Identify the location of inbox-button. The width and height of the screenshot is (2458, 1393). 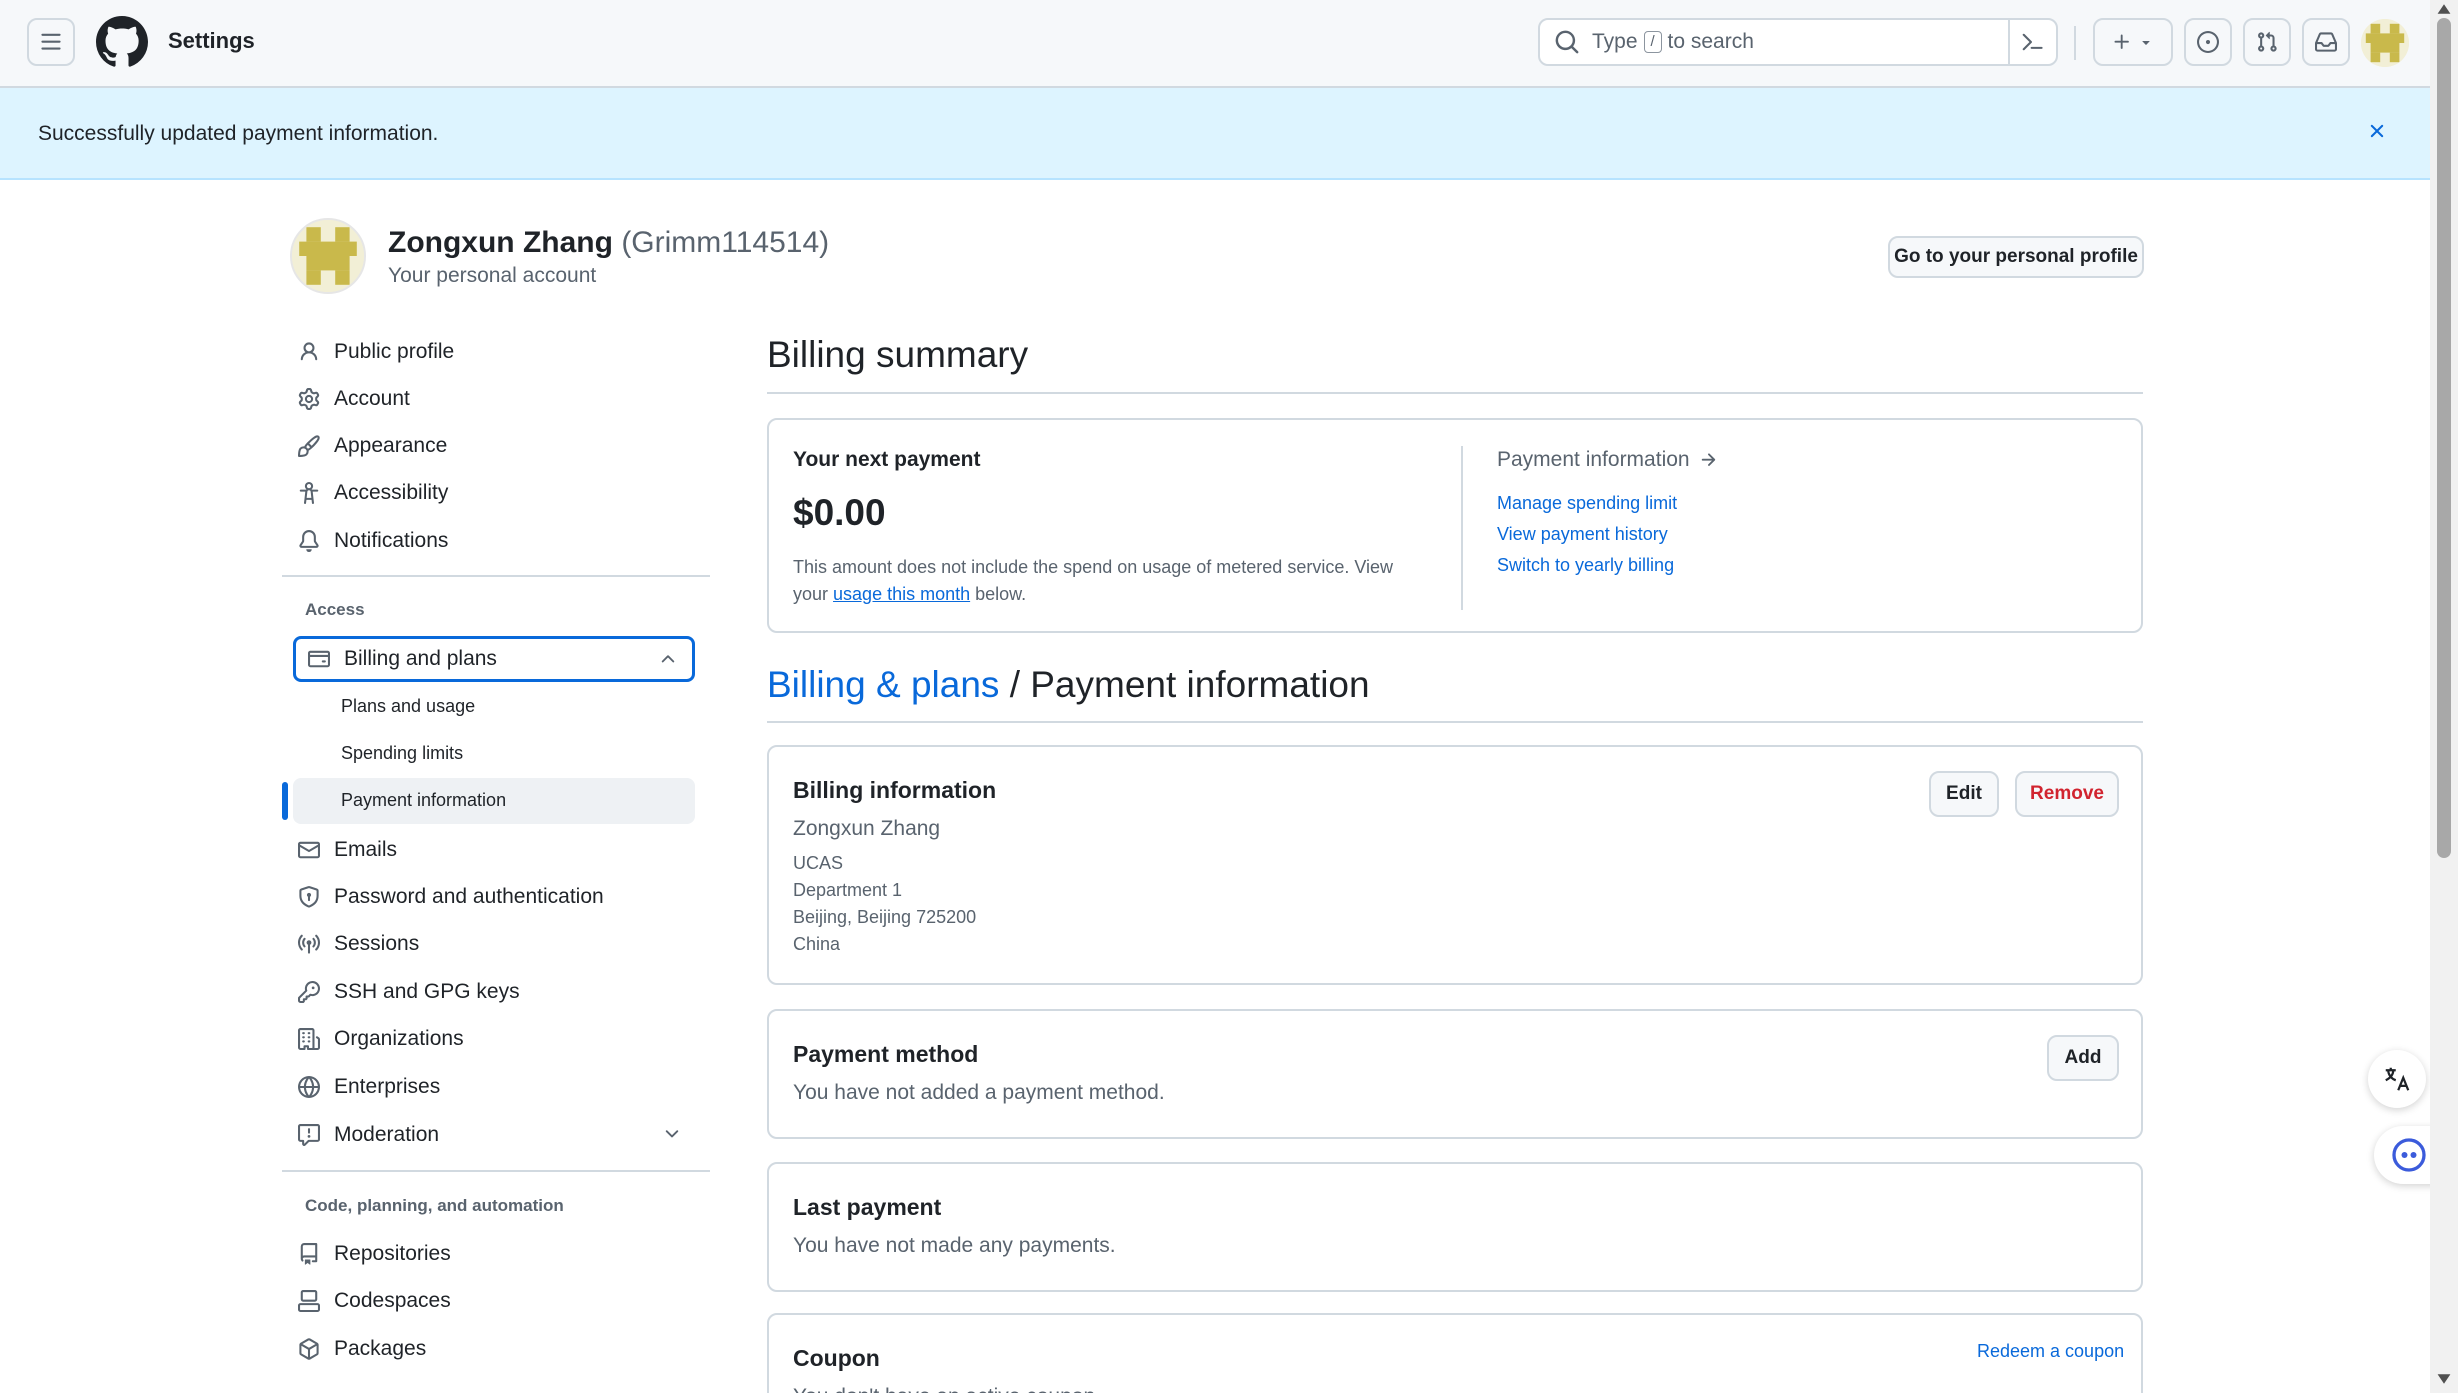
(2326, 42).